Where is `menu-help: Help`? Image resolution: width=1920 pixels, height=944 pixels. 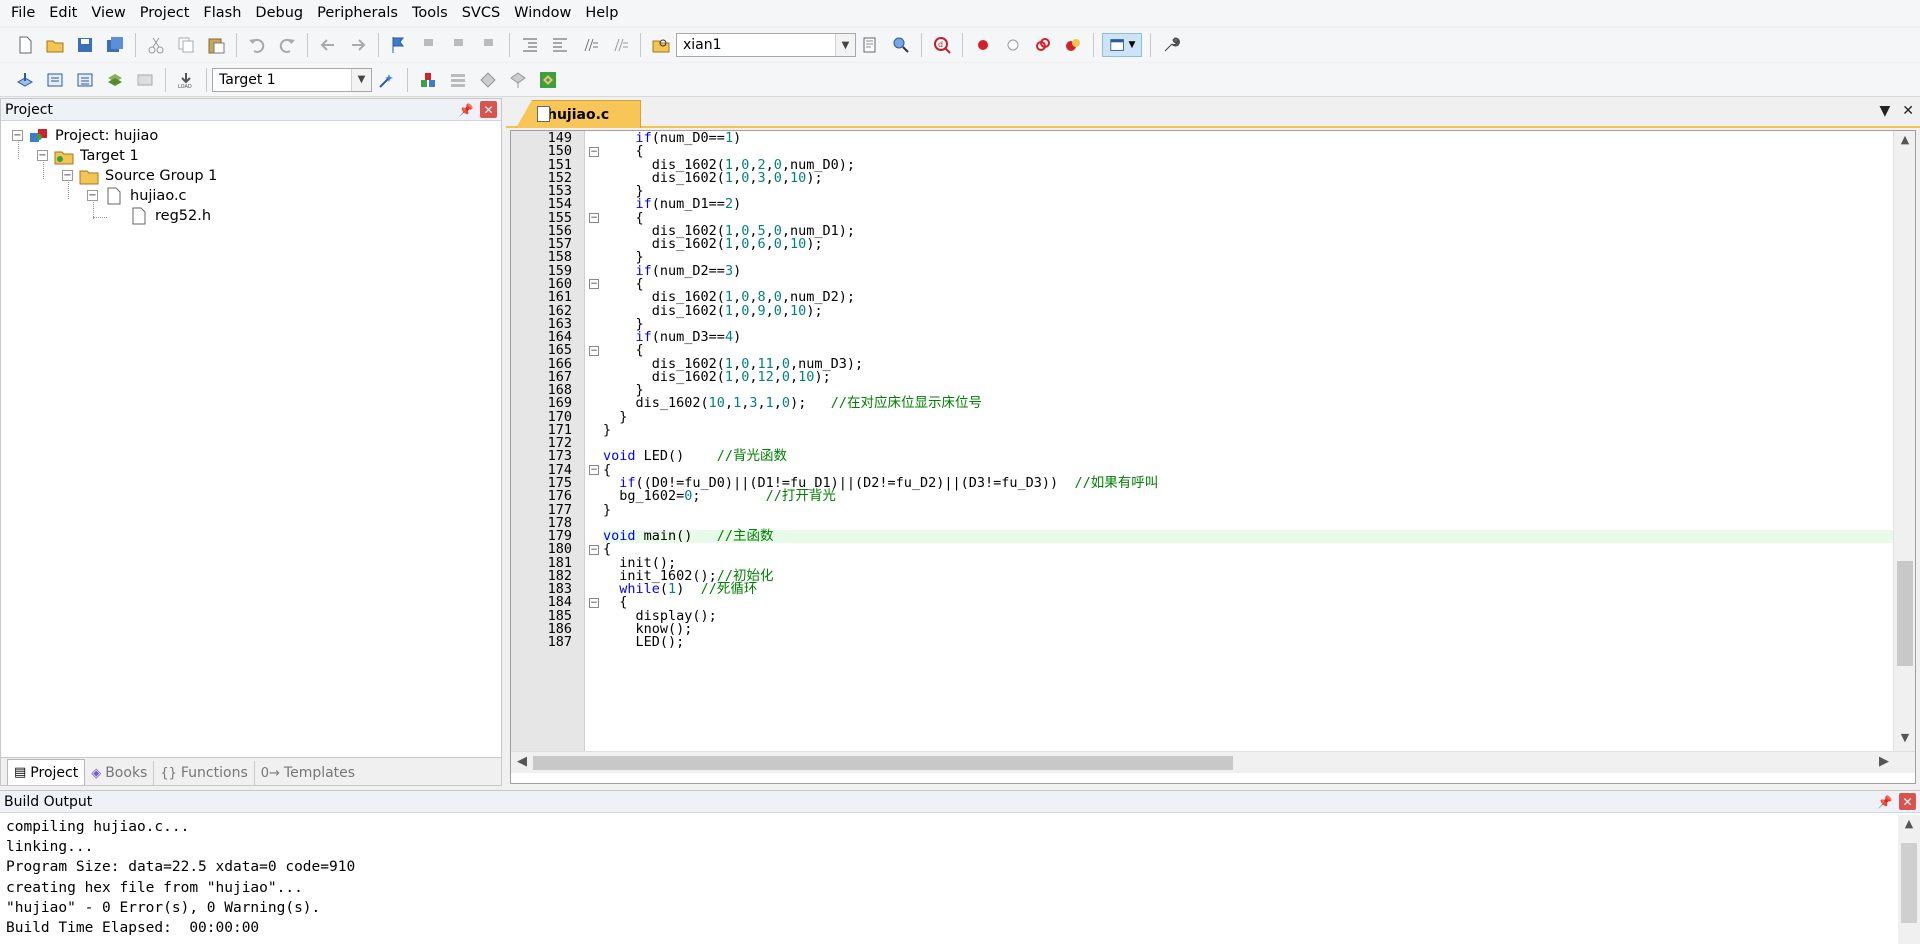
menu-help: Help is located at coordinates (601, 13).